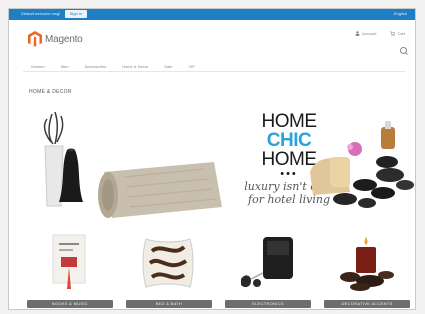  I want to click on sign-in-label: Sign In, so click(76, 13).